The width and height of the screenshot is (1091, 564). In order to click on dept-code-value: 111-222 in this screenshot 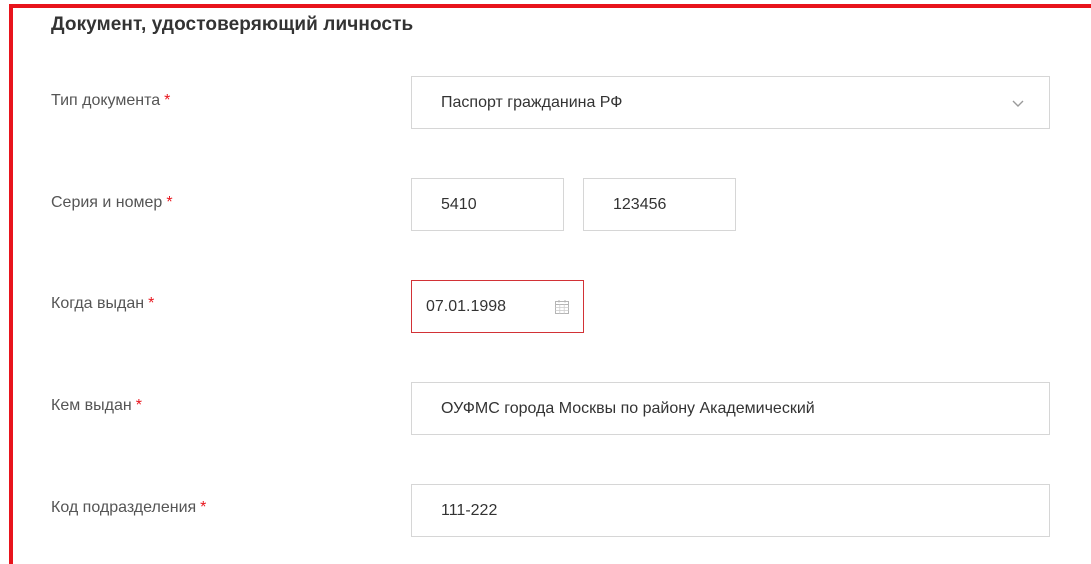, I will do `click(469, 510)`.